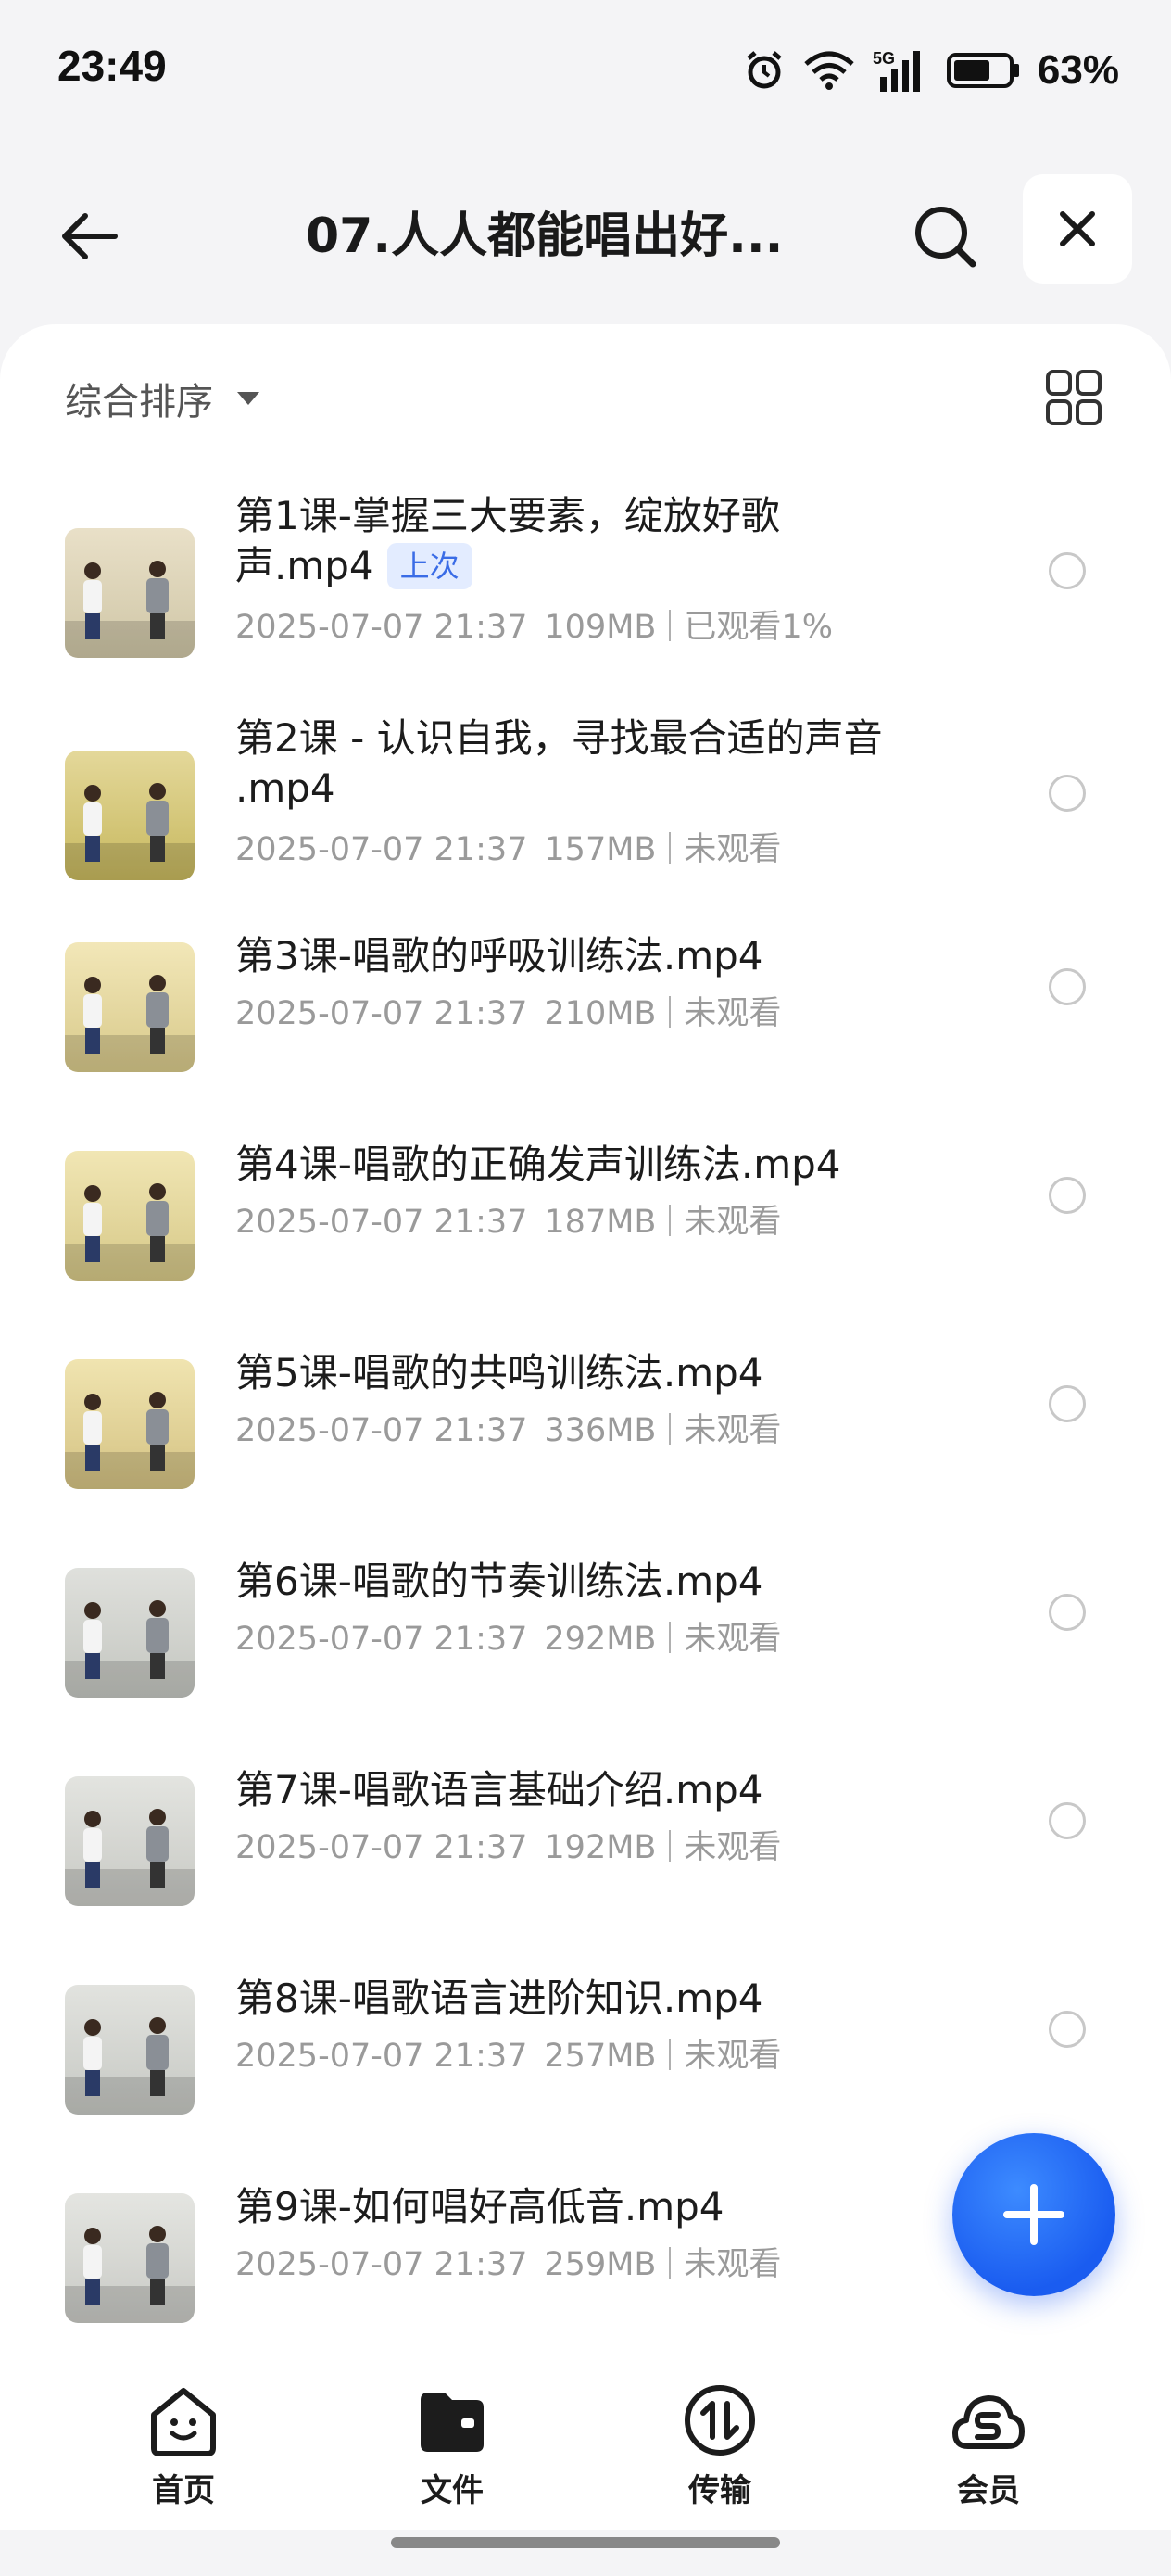 The image size is (1171, 2576). I want to click on tab-label: 文件, so click(453, 2490).